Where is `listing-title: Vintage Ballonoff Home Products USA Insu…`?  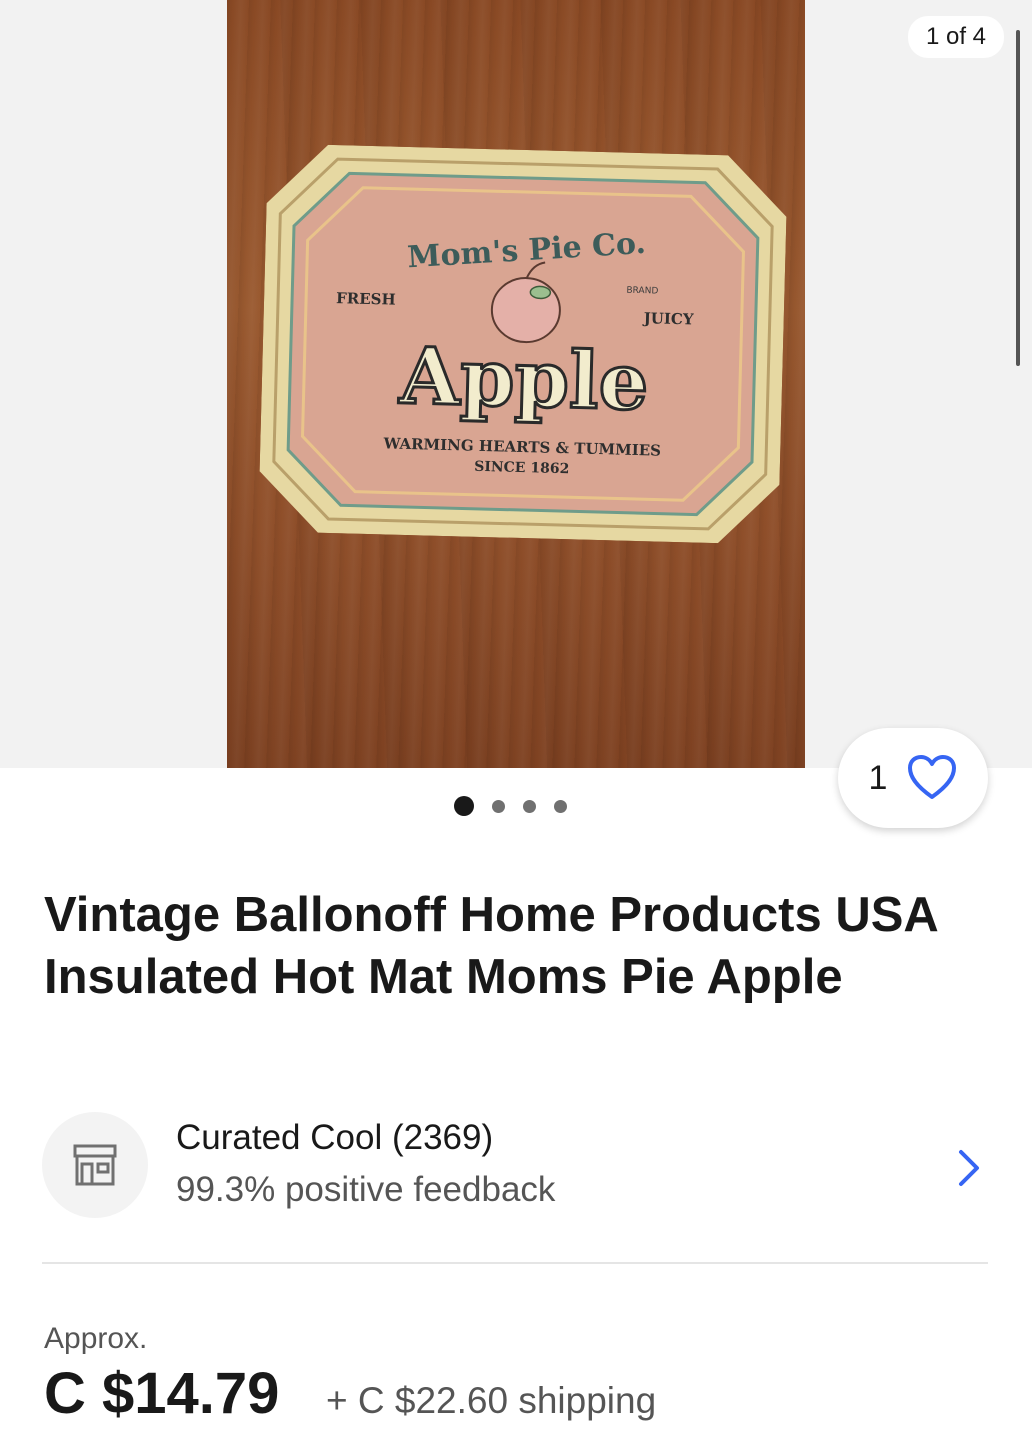
listing-title: Vintage Ballonoff Home Products USA Insu… is located at coordinates (490, 946).